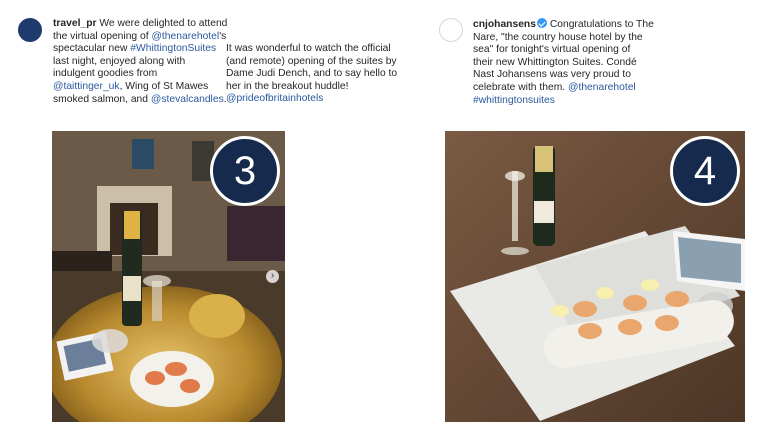 This screenshot has height=437, width=776. What do you see at coordinates (451, 30) in the screenshot?
I see `cnjohansens-avatar` at bounding box center [451, 30].